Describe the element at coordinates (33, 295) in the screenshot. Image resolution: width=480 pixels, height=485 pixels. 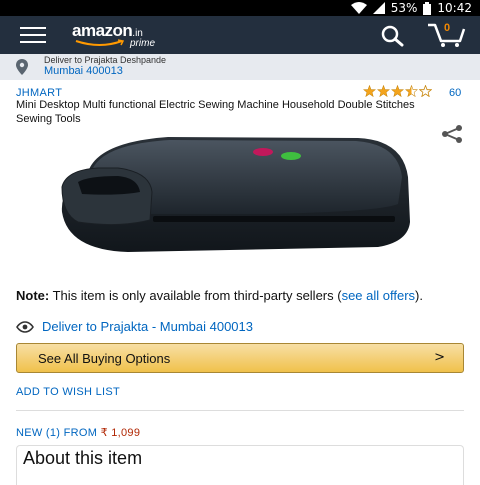
I see `note-label: Note:` at that location.